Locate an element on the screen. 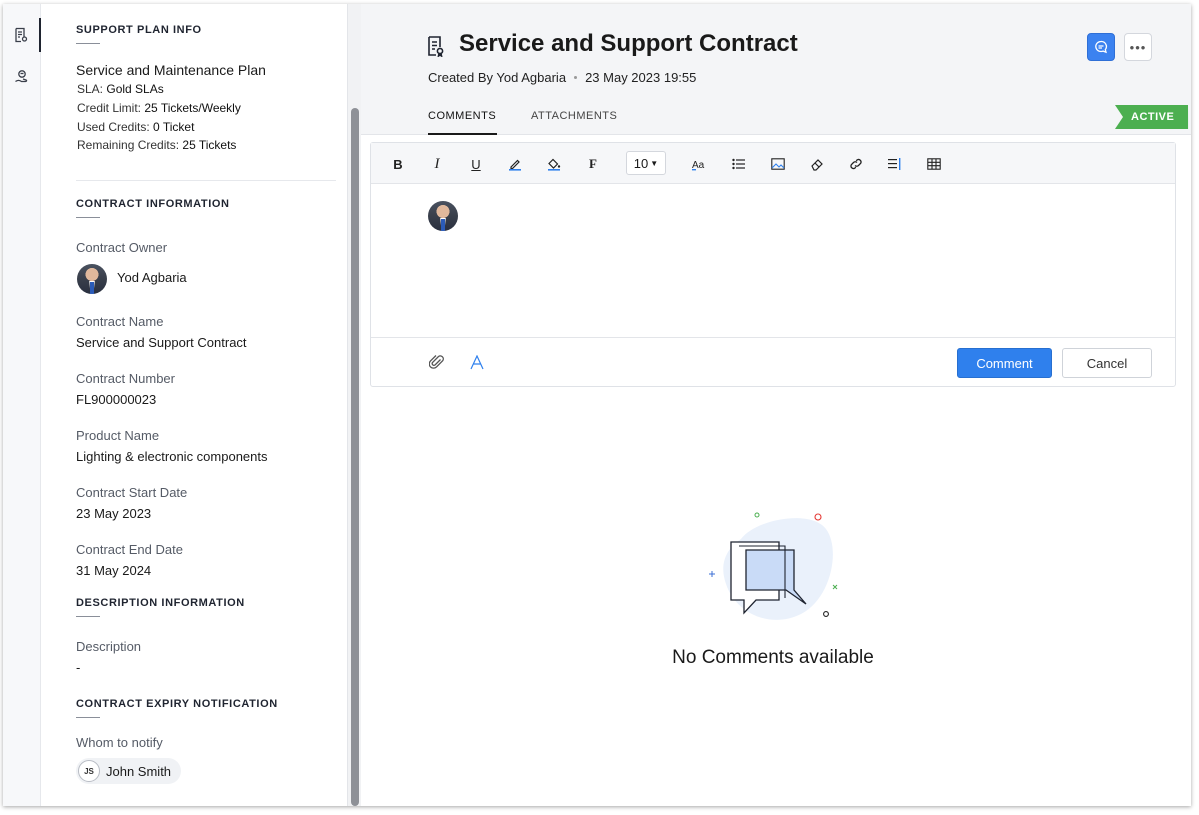  sla-label: SLA: is located at coordinates (90, 89).